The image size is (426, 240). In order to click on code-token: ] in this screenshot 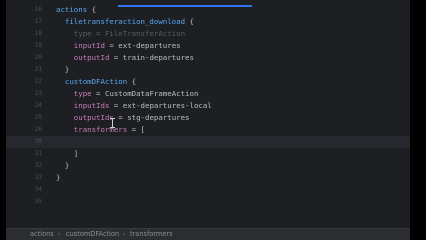, I will do `click(76, 153)`.